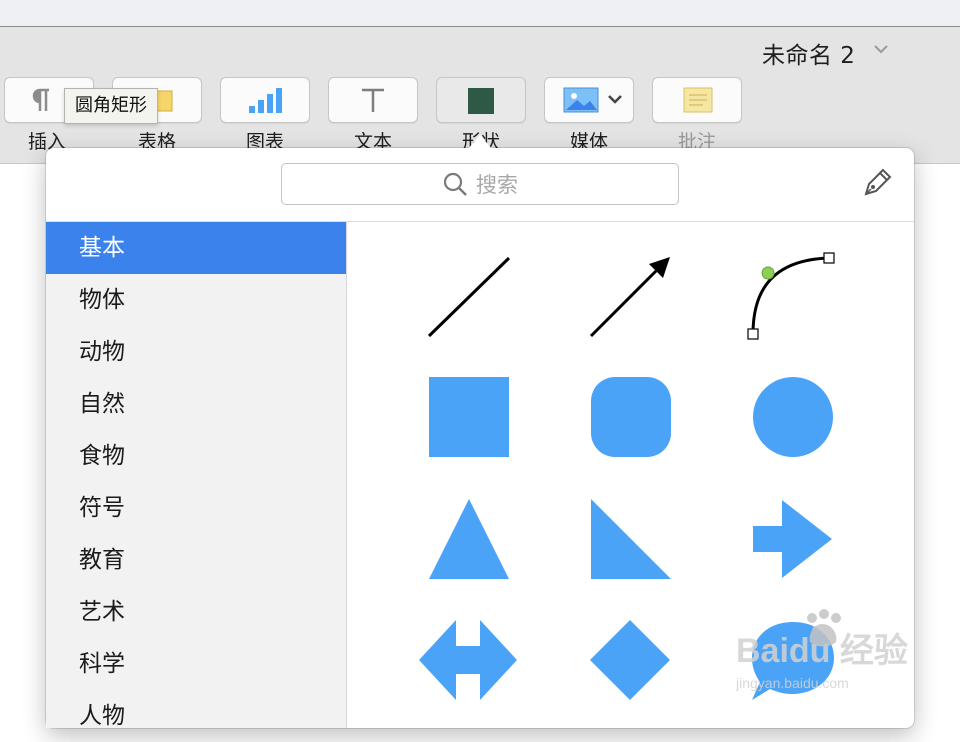 The width and height of the screenshot is (960, 742). What do you see at coordinates (196, 456) in the screenshot?
I see `category-food: 食物` at bounding box center [196, 456].